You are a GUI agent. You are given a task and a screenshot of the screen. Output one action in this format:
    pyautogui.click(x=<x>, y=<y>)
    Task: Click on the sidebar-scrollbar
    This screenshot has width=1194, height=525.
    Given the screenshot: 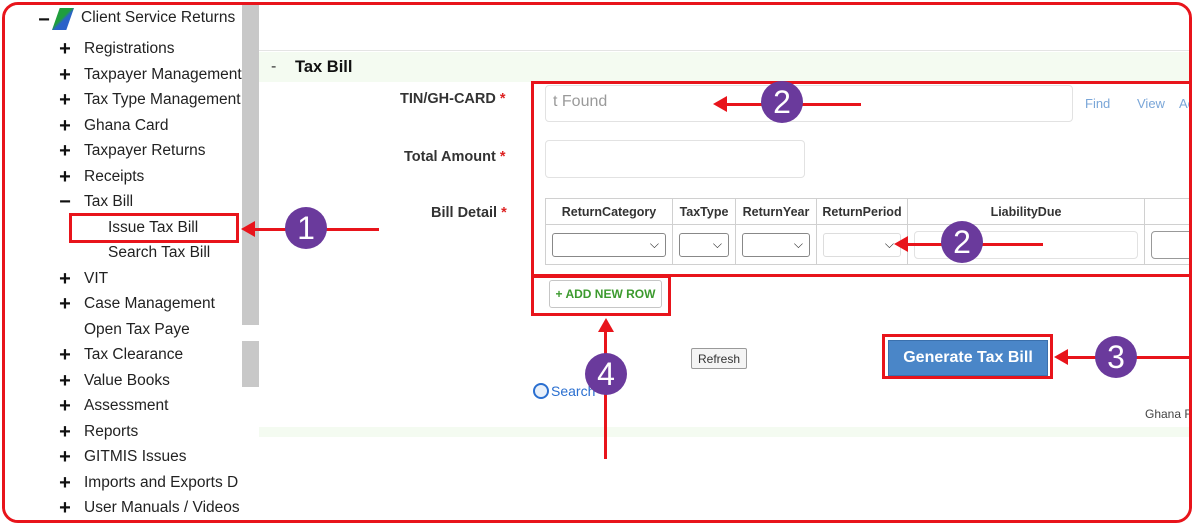 What is the action you would take?
    pyautogui.click(x=250, y=262)
    